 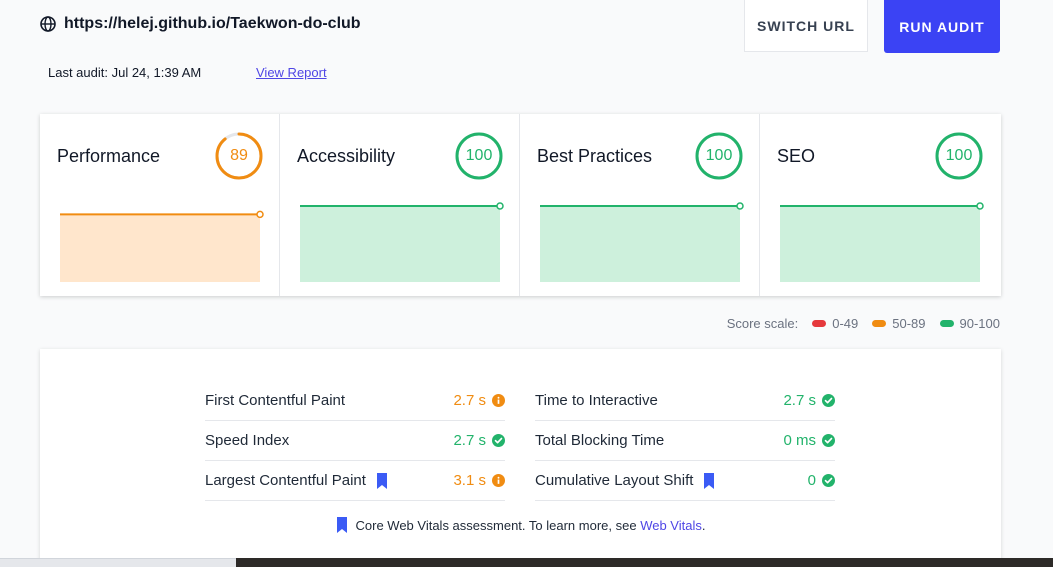 What do you see at coordinates (909, 323) in the screenshot?
I see `scale-range-mid: 50-89` at bounding box center [909, 323].